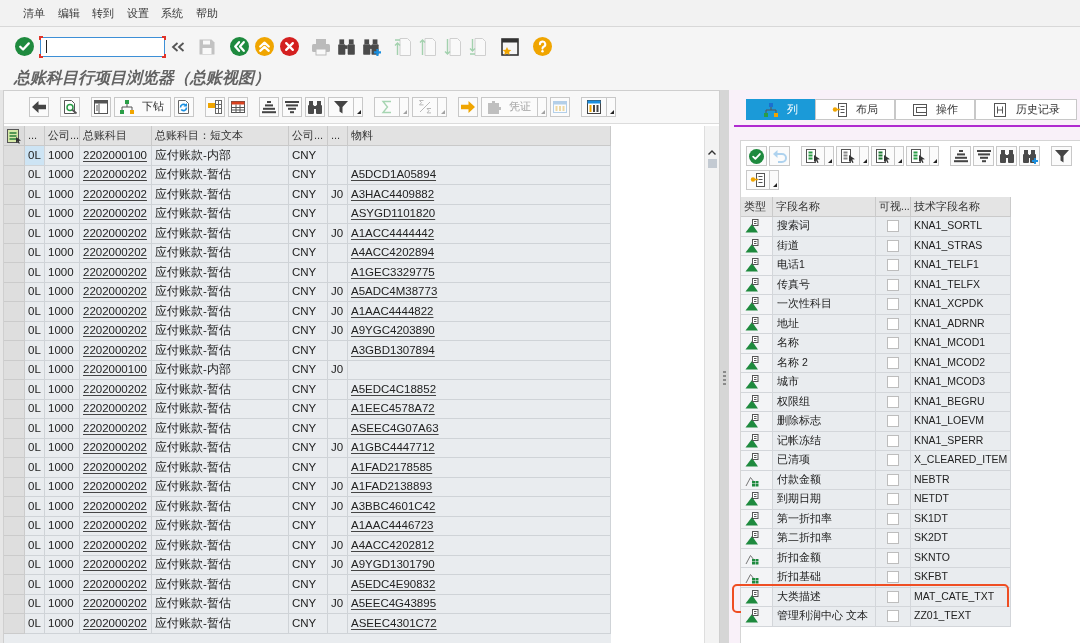  What do you see at coordinates (393, 545) in the screenshot?
I see `material-link: A4ACC4202812` at bounding box center [393, 545].